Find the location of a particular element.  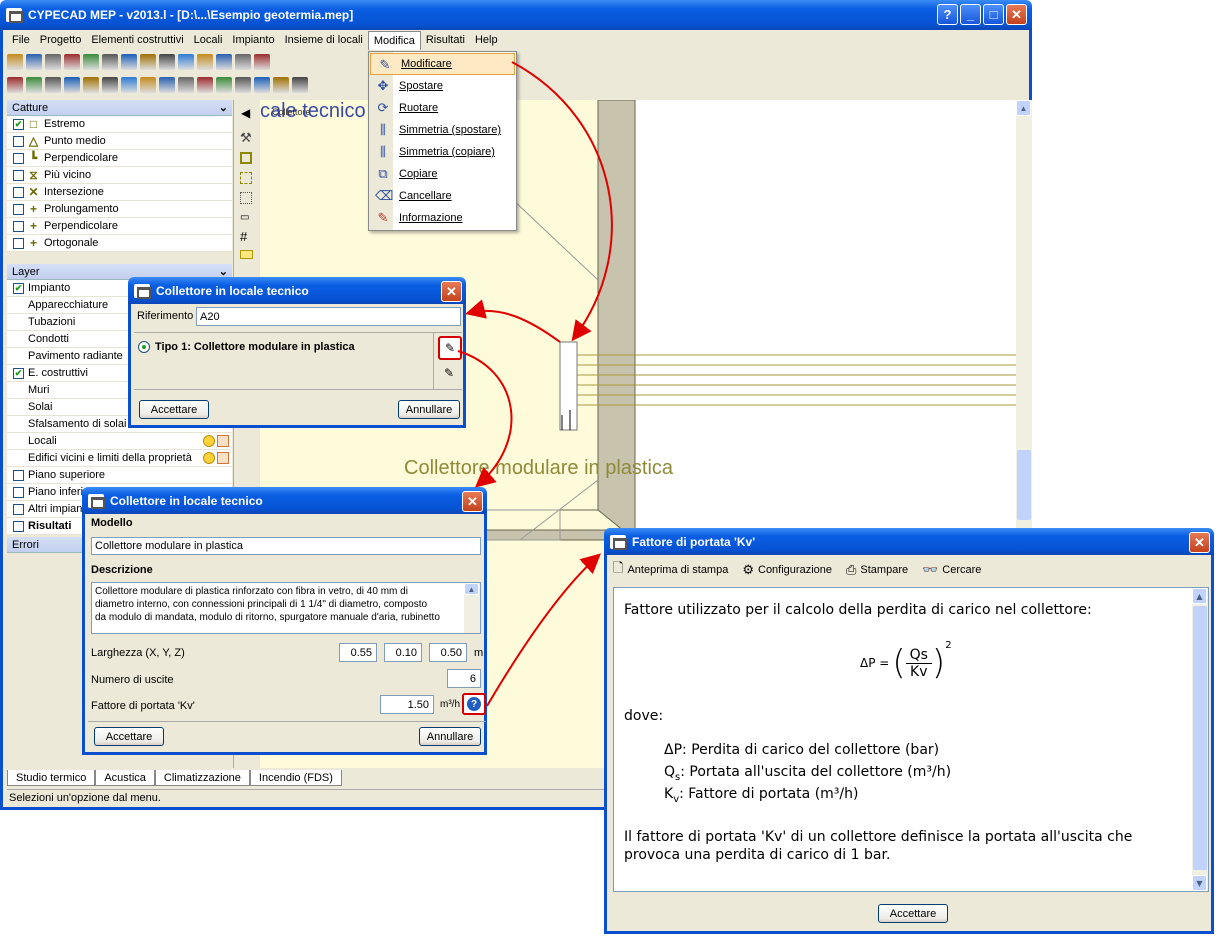

tab-acustica: Acustica is located at coordinates (125, 778).